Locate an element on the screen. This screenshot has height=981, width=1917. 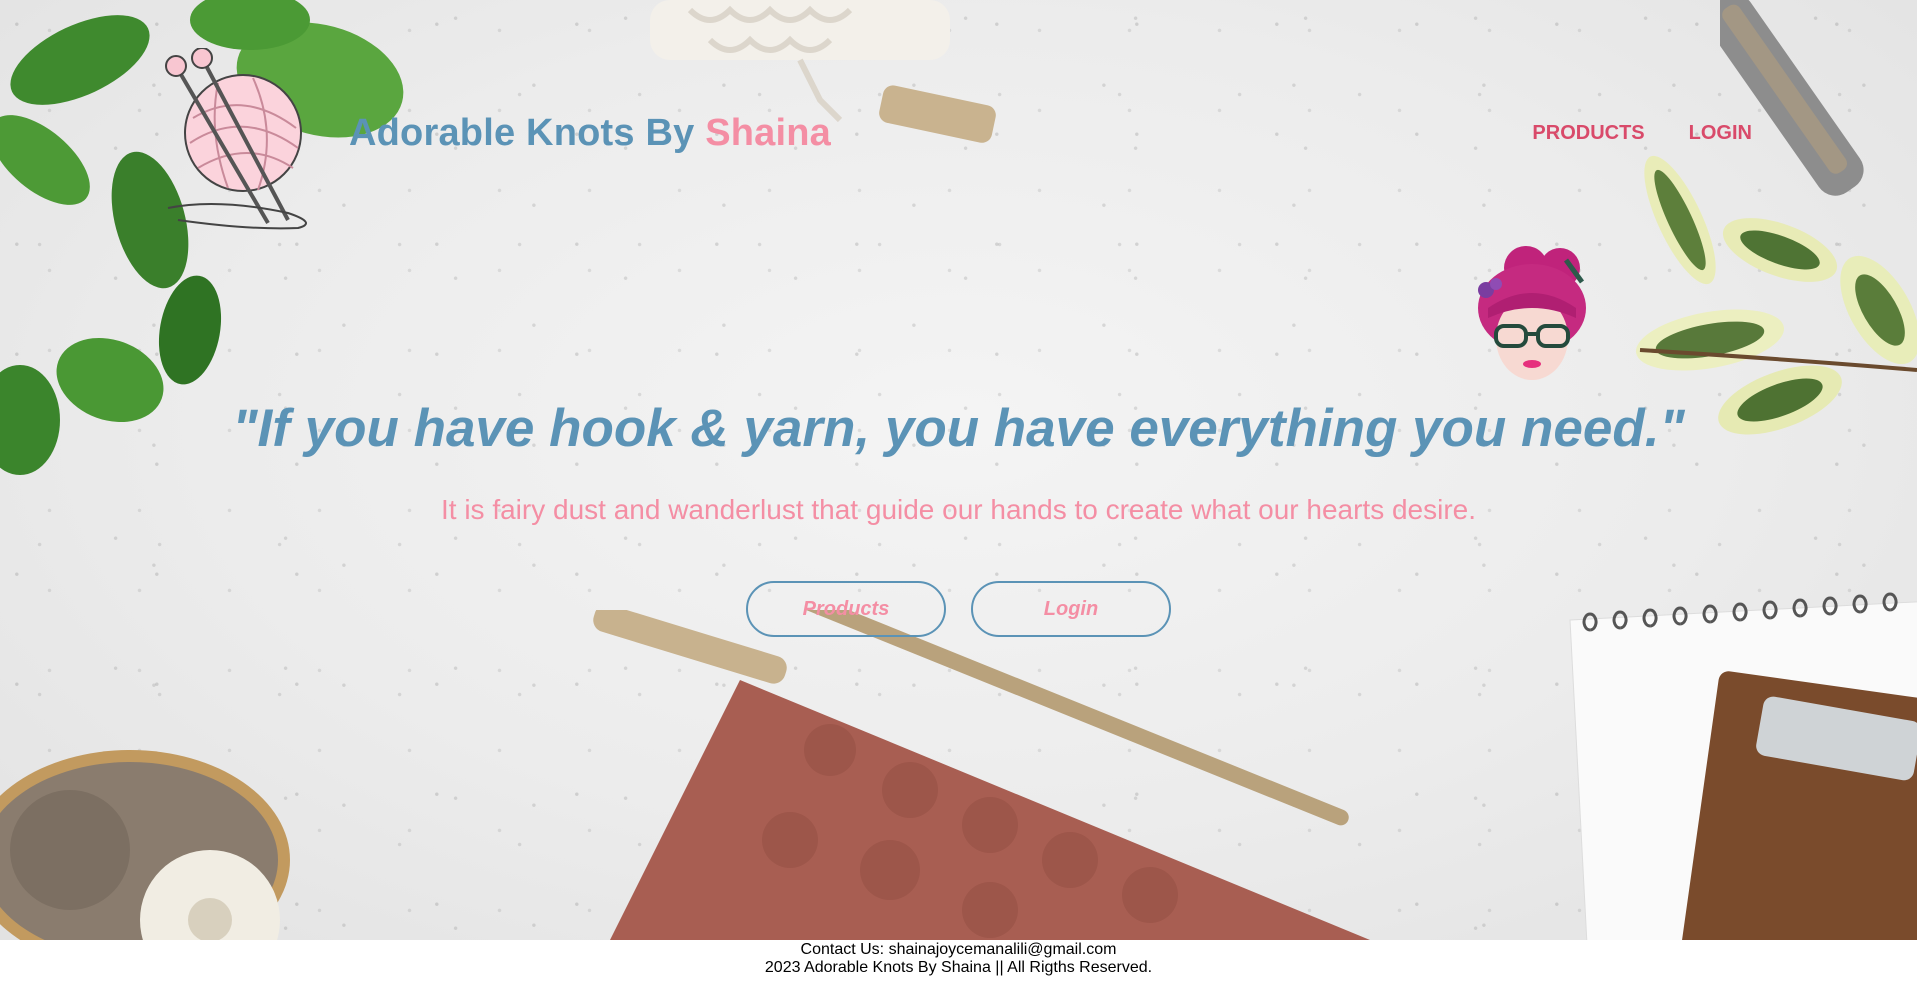
brand-title: Adorable Knots By Shaina is located at coordinates (590, 133).